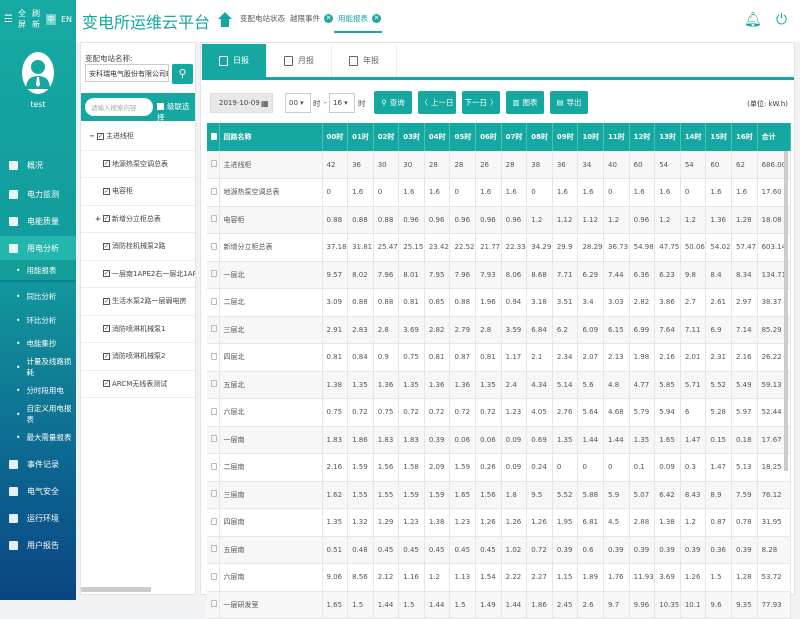 This screenshot has height=619, width=800. Describe the element at coordinates (213, 137) in the screenshot. I see `select-all-checkbox` at that location.